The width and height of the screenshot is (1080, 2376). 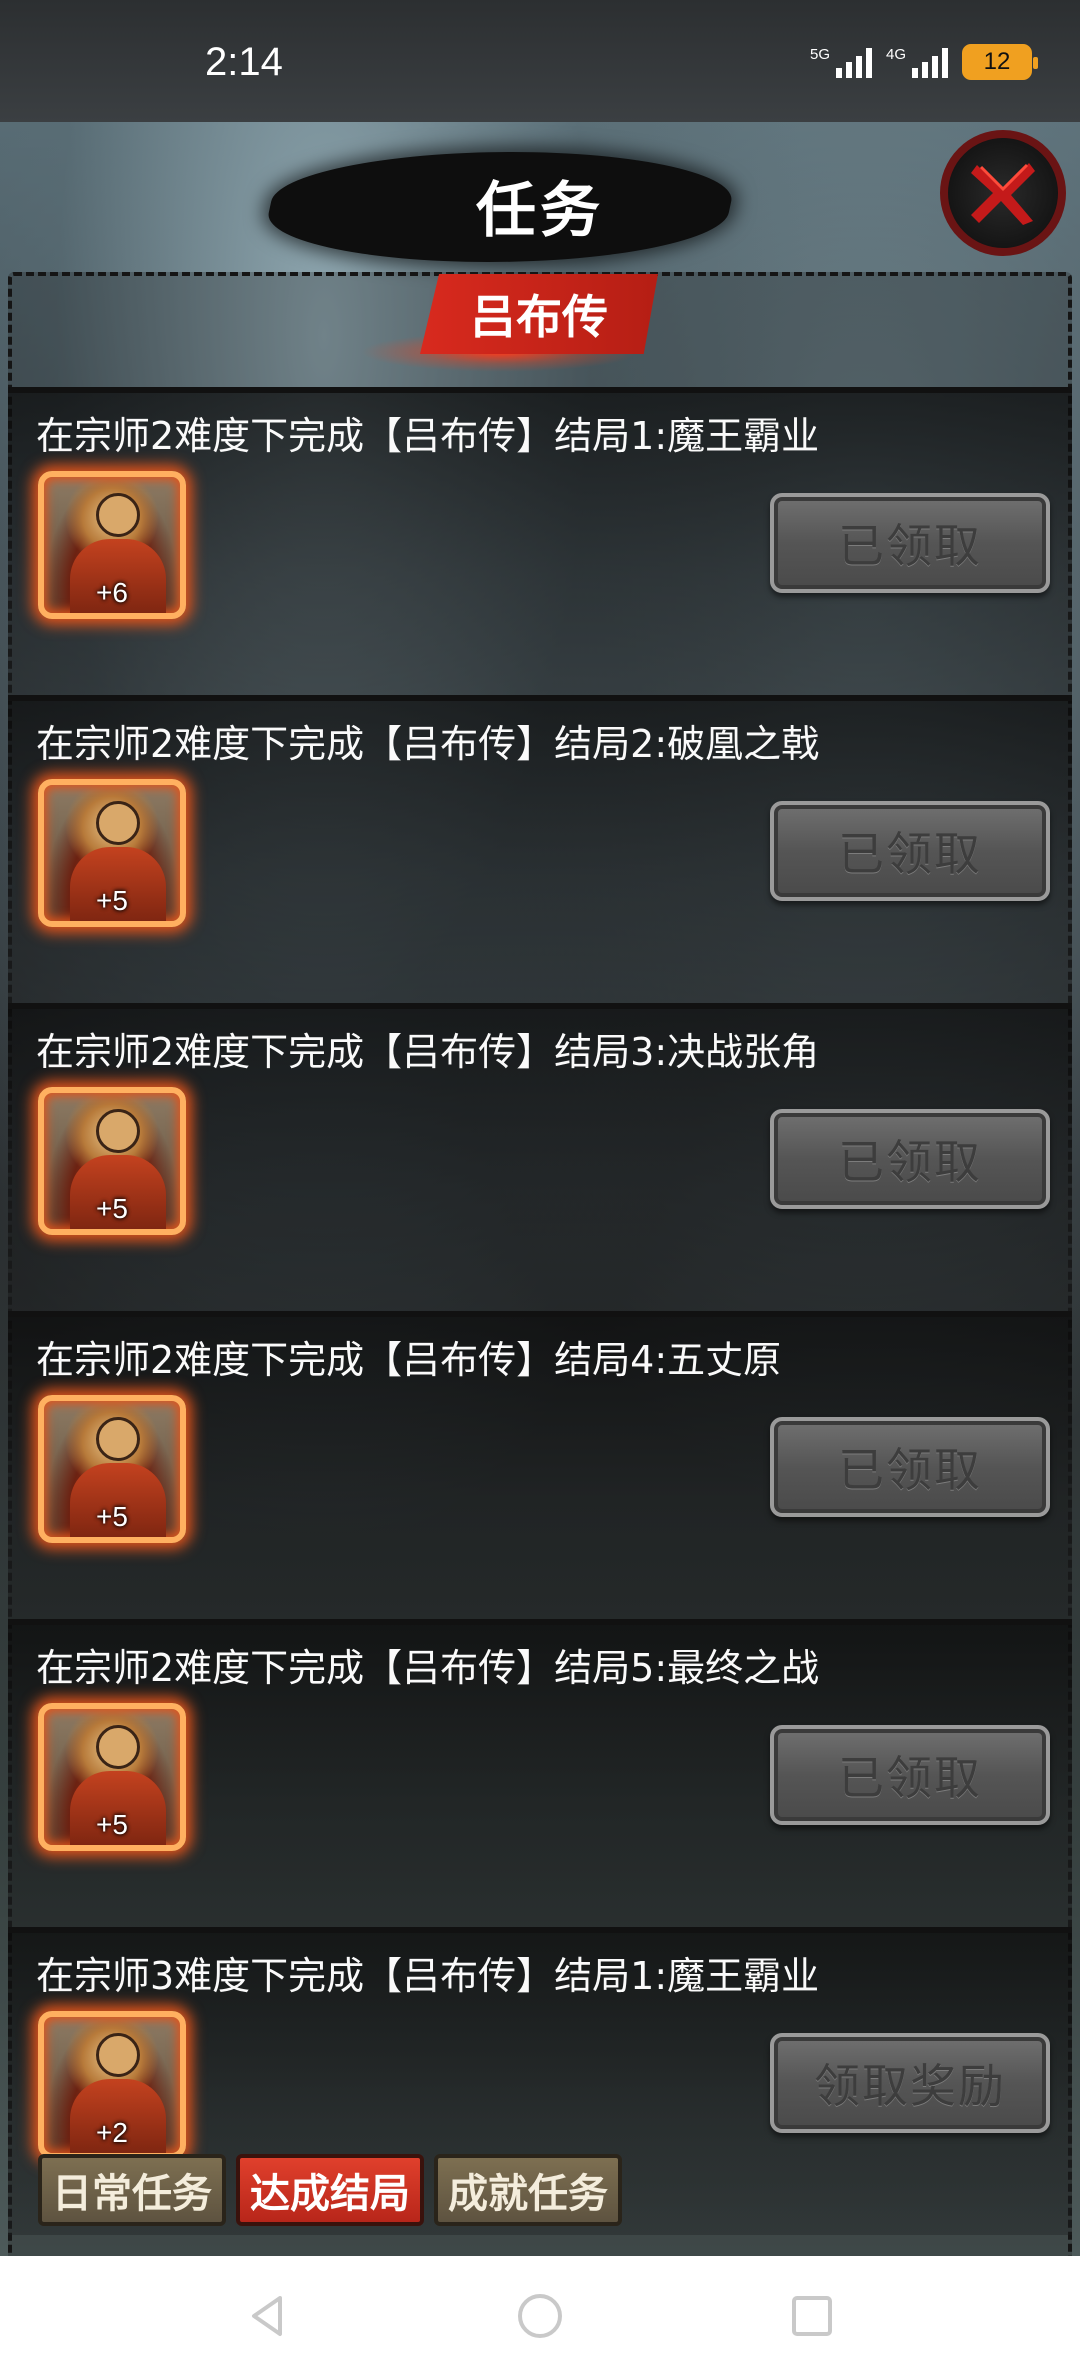 I want to click on section-banner: 吕布传, so click(x=539, y=314).